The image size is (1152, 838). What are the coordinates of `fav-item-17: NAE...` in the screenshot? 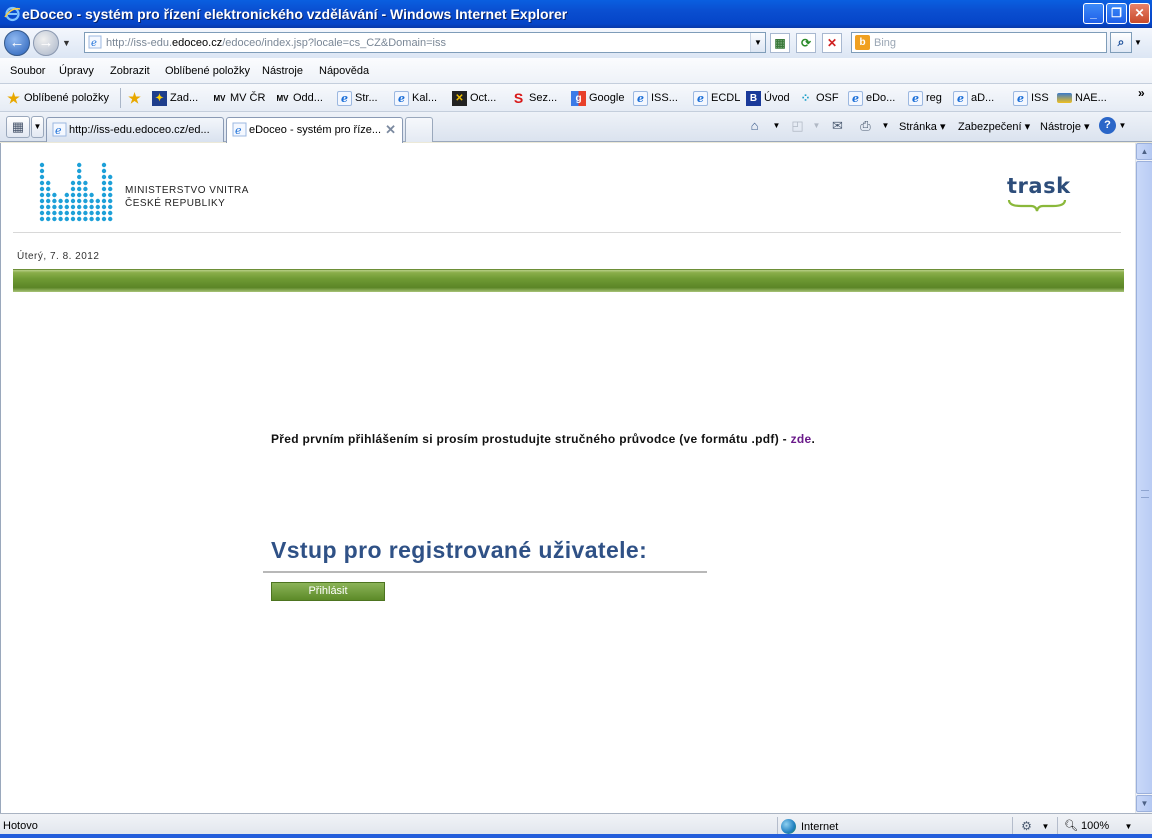 It's located at (1082, 98).